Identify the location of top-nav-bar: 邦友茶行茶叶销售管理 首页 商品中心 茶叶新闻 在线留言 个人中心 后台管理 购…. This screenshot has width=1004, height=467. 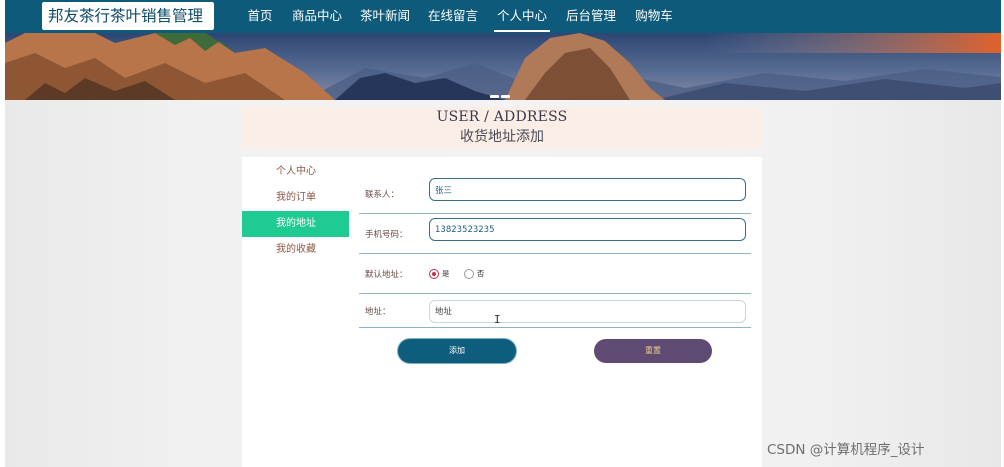
(503, 16).